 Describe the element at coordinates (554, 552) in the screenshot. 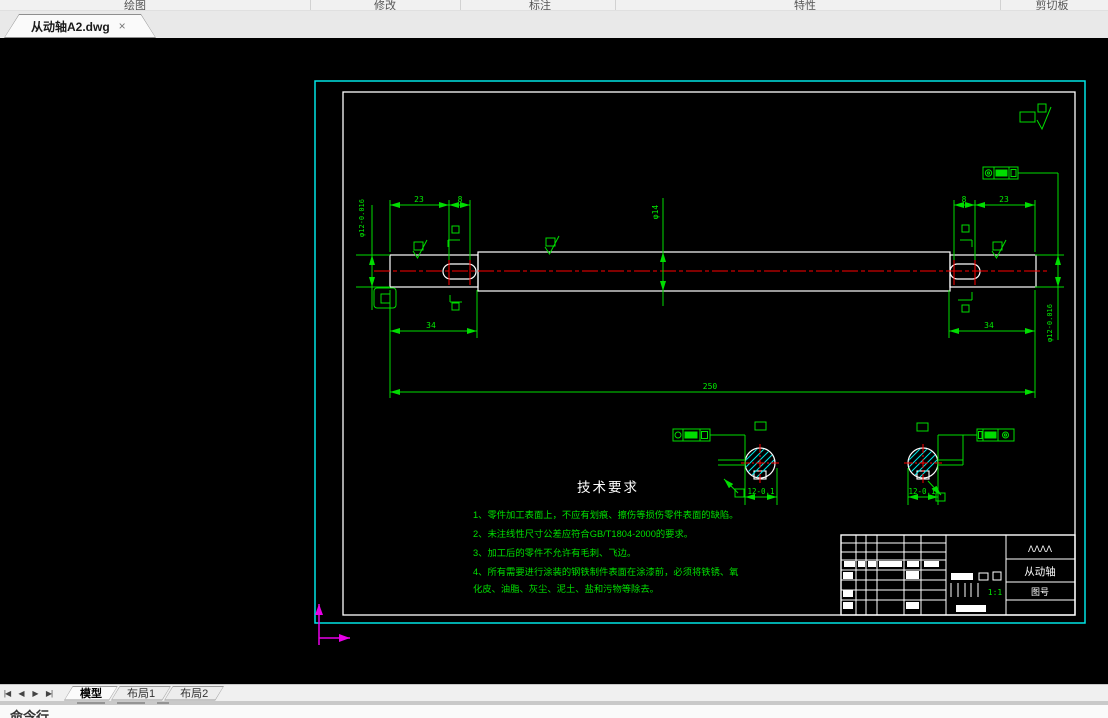

I see `tech-req-line: 3、加工后的零件不允许有毛刺、飞边。` at that location.